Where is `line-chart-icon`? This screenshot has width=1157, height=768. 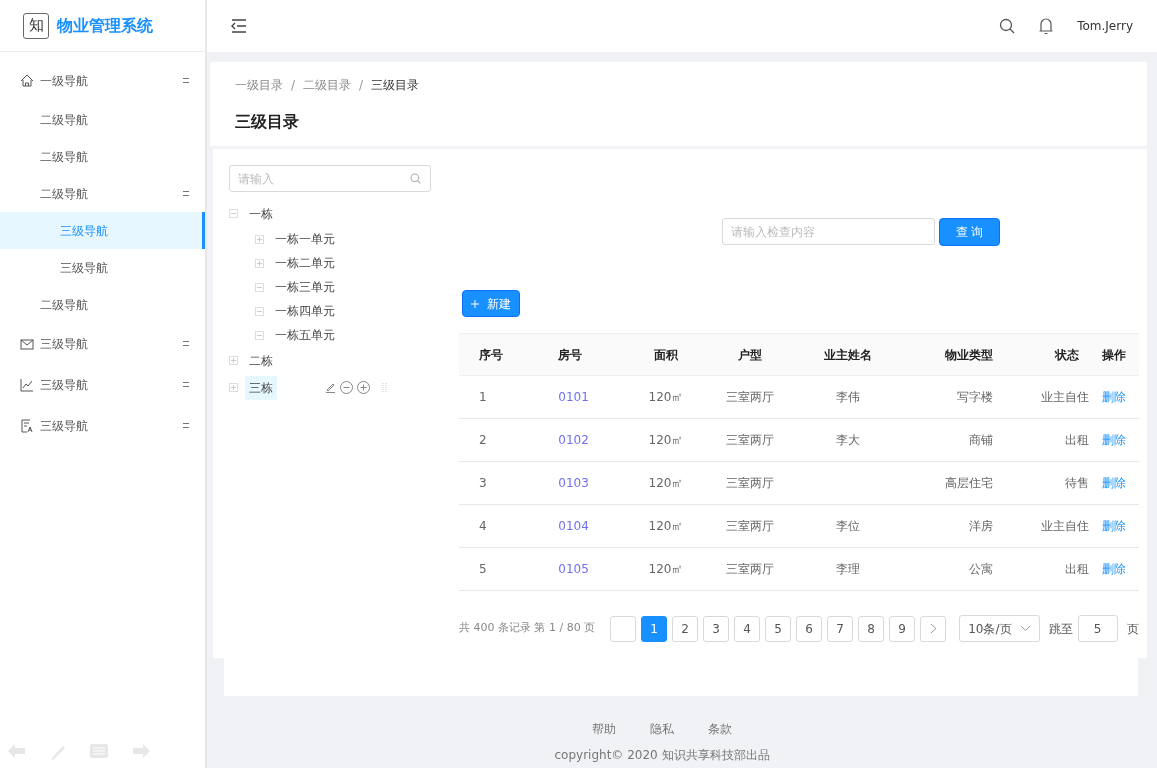 line-chart-icon is located at coordinates (27, 384).